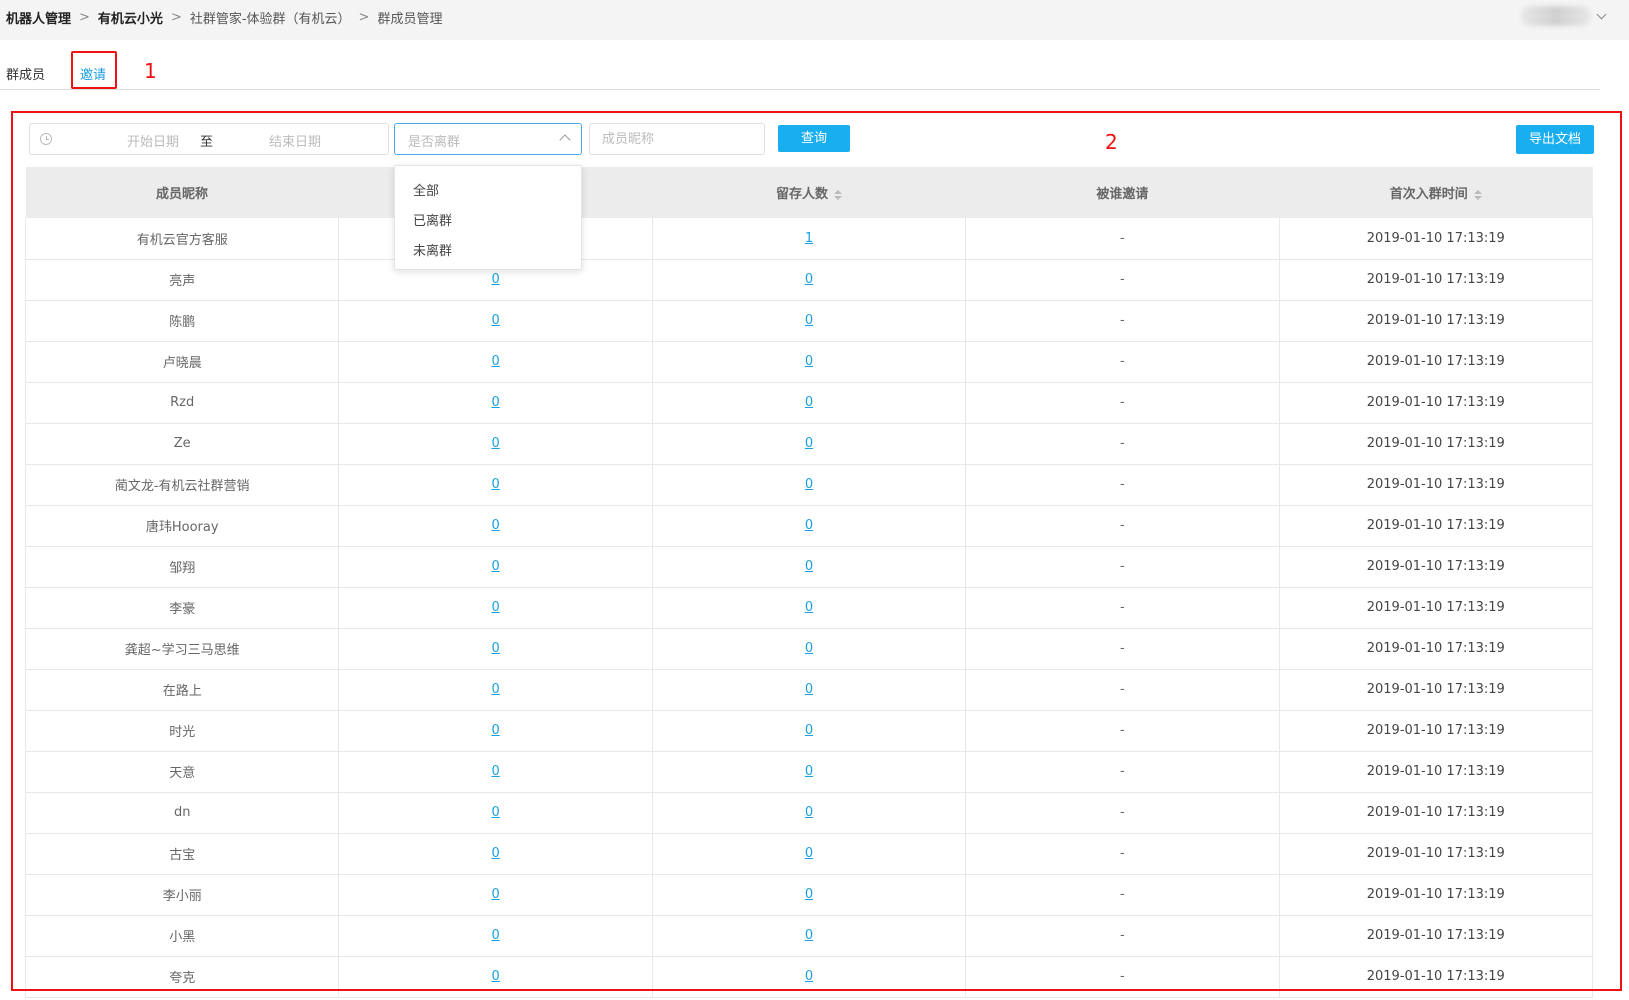 The image size is (1629, 1000). I want to click on breadcrumb-item-robot: 有机云小光, so click(130, 17).